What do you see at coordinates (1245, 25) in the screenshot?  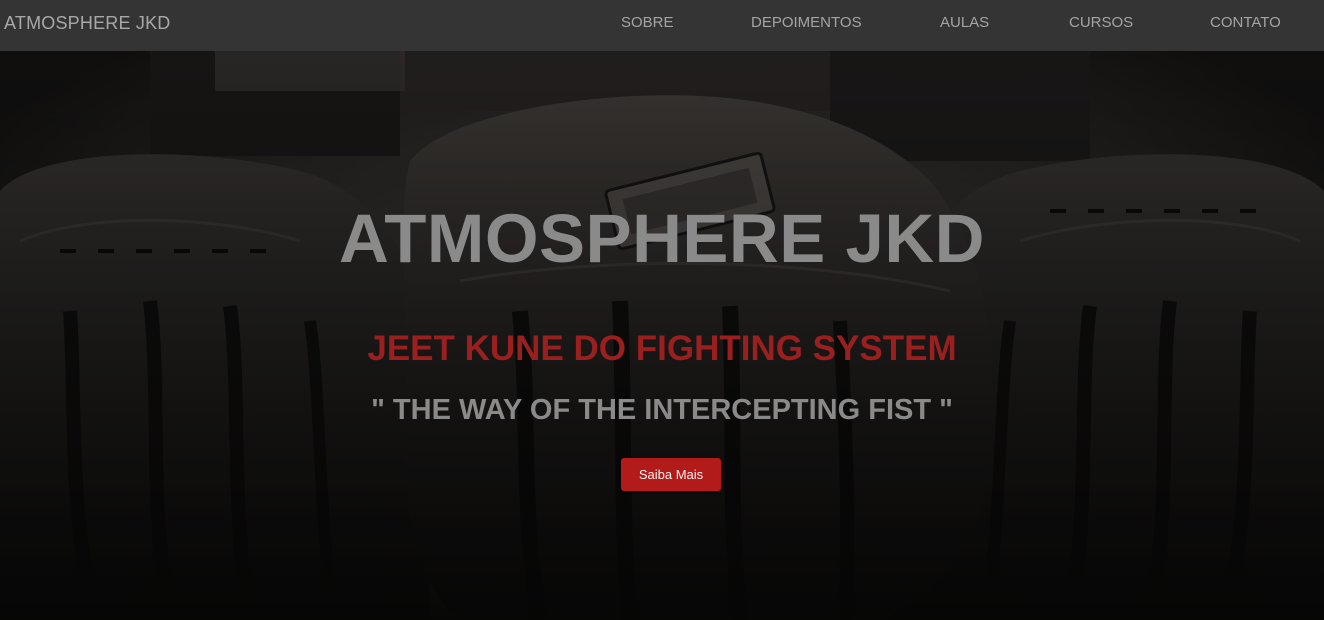 I see `nav-link-contato: CONTATO` at bounding box center [1245, 25].